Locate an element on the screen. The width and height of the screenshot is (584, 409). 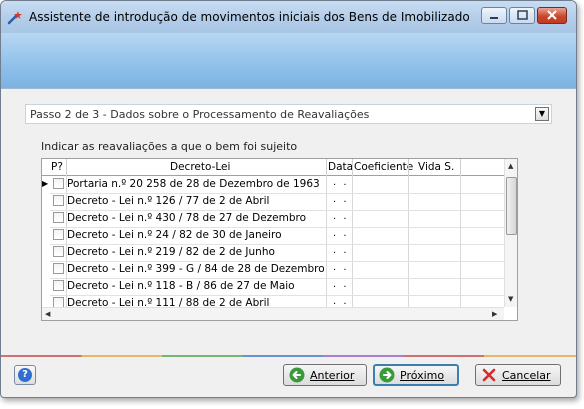
column-header-p: P? is located at coordinates (57, 167).